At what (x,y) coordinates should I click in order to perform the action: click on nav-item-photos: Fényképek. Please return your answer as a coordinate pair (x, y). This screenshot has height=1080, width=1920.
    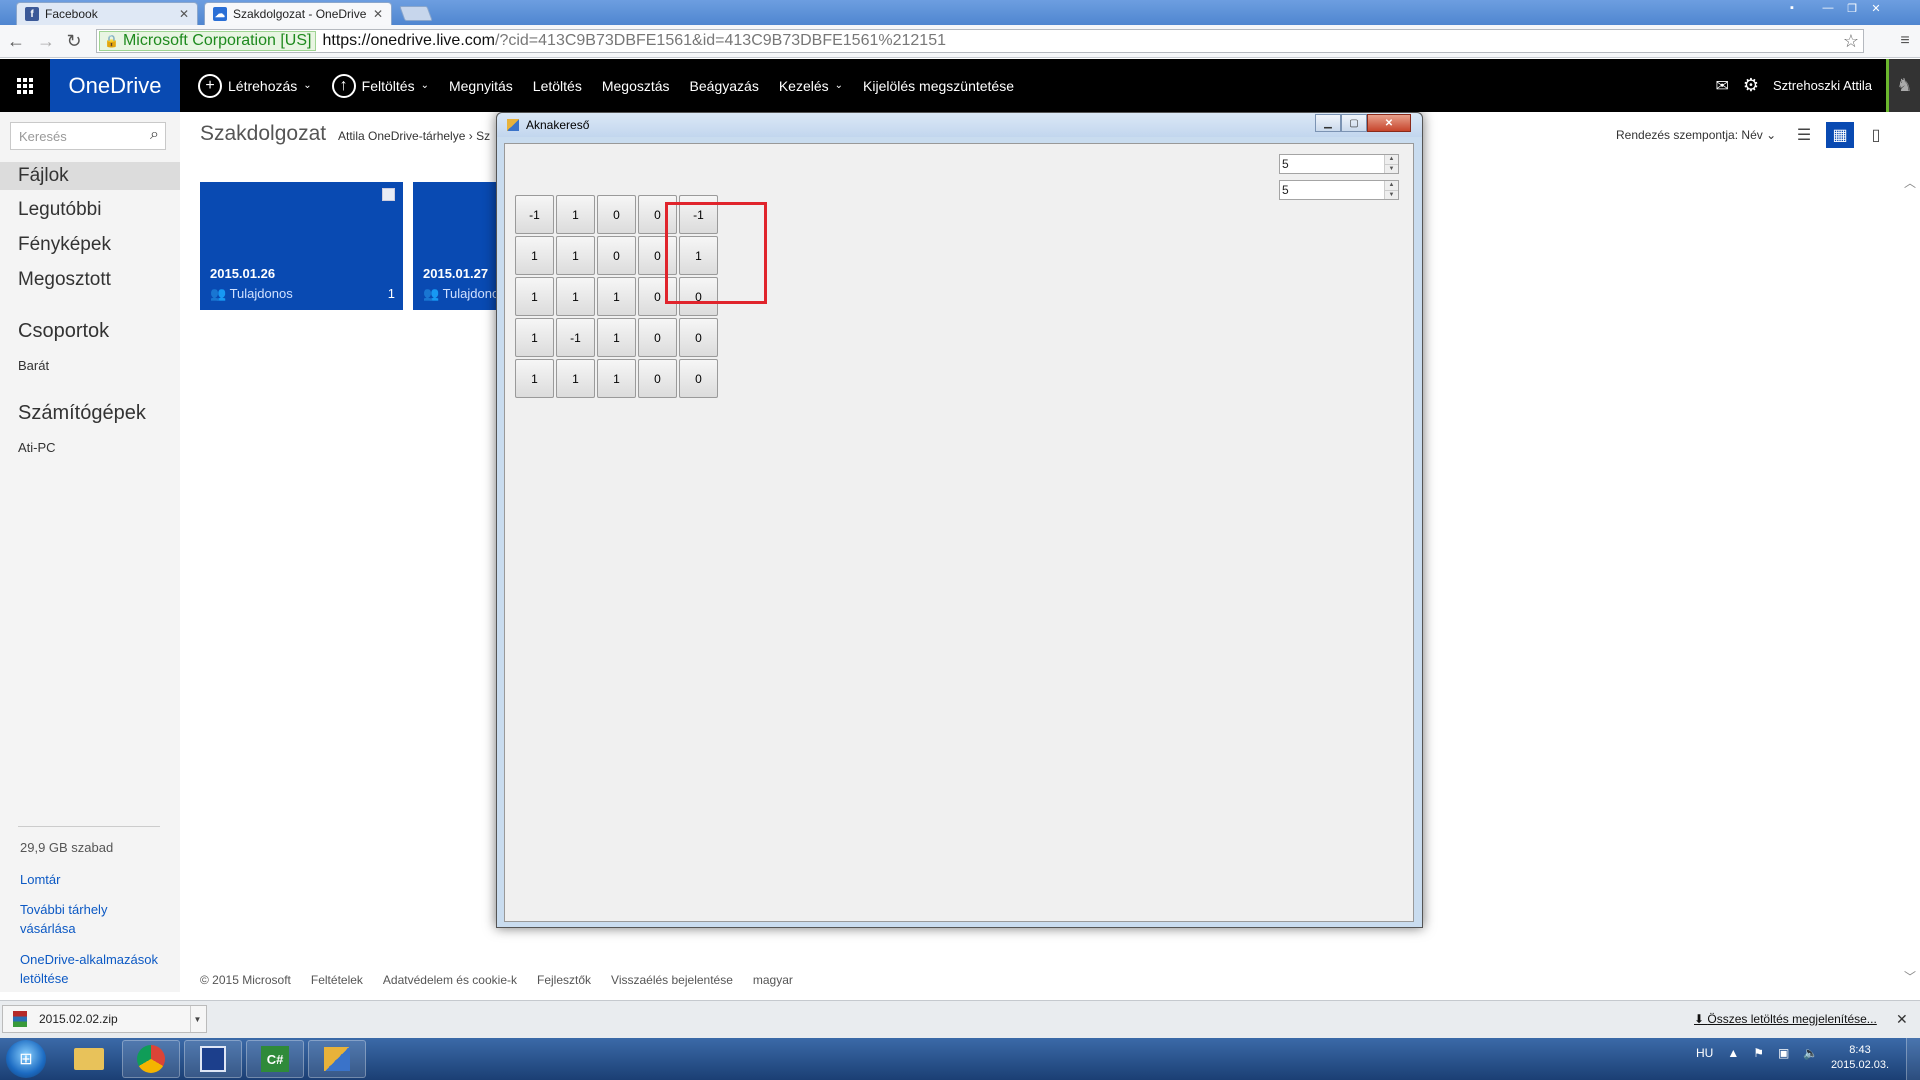
    Looking at the image, I should click on (90, 245).